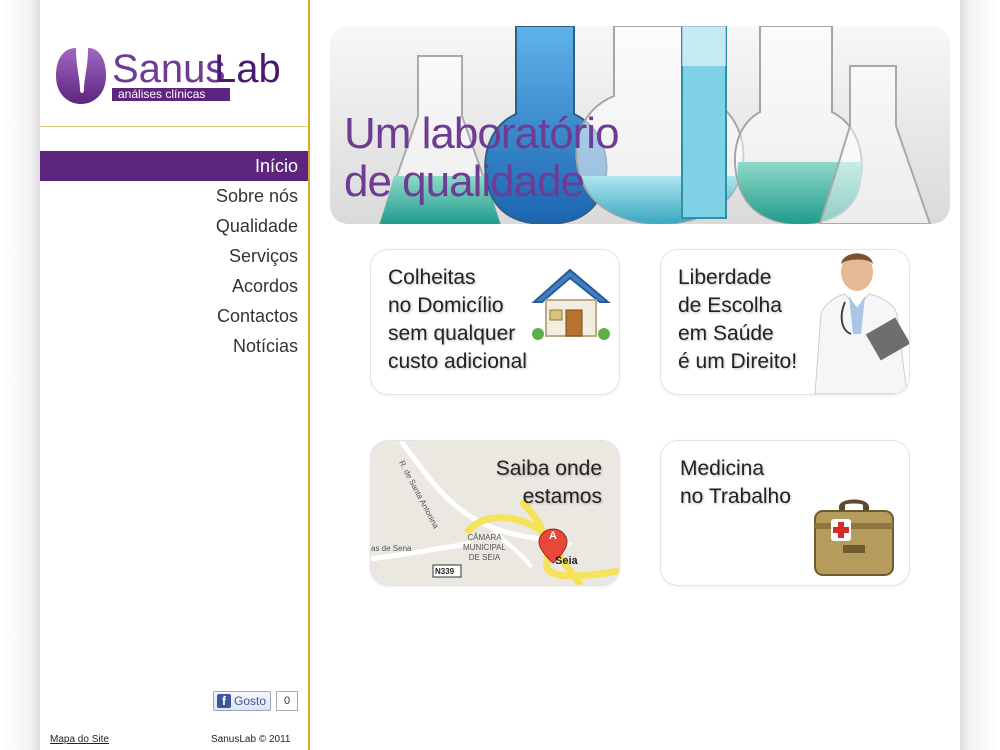 Image resolution: width=1000 pixels, height=750 pixels. I want to click on nav-item-servicos: Serviços, so click(174, 256).